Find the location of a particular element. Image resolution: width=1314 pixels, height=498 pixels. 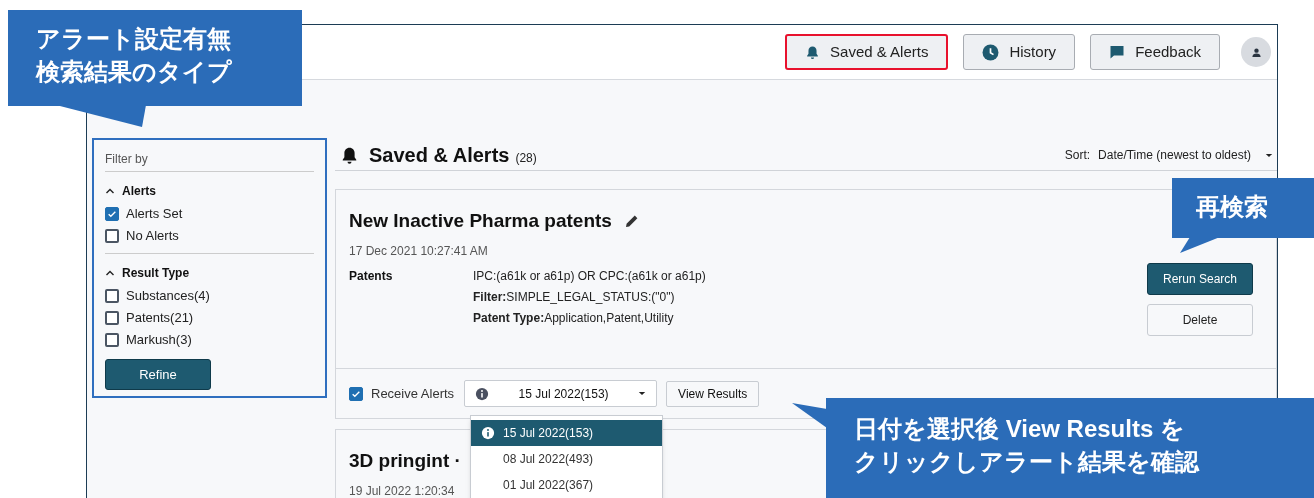

clock-icon is located at coordinates (991, 52).